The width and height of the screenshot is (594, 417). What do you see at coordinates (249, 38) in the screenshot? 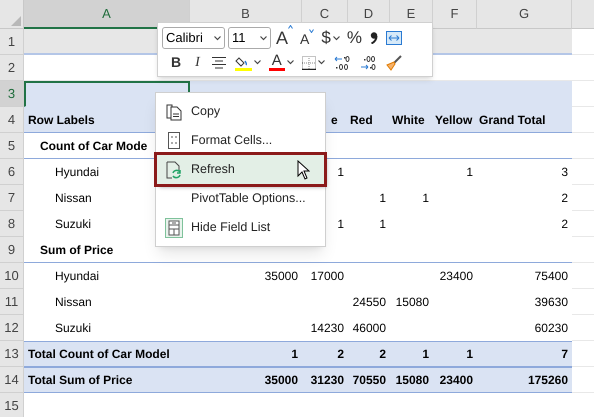
I see `font-size-field: 11` at bounding box center [249, 38].